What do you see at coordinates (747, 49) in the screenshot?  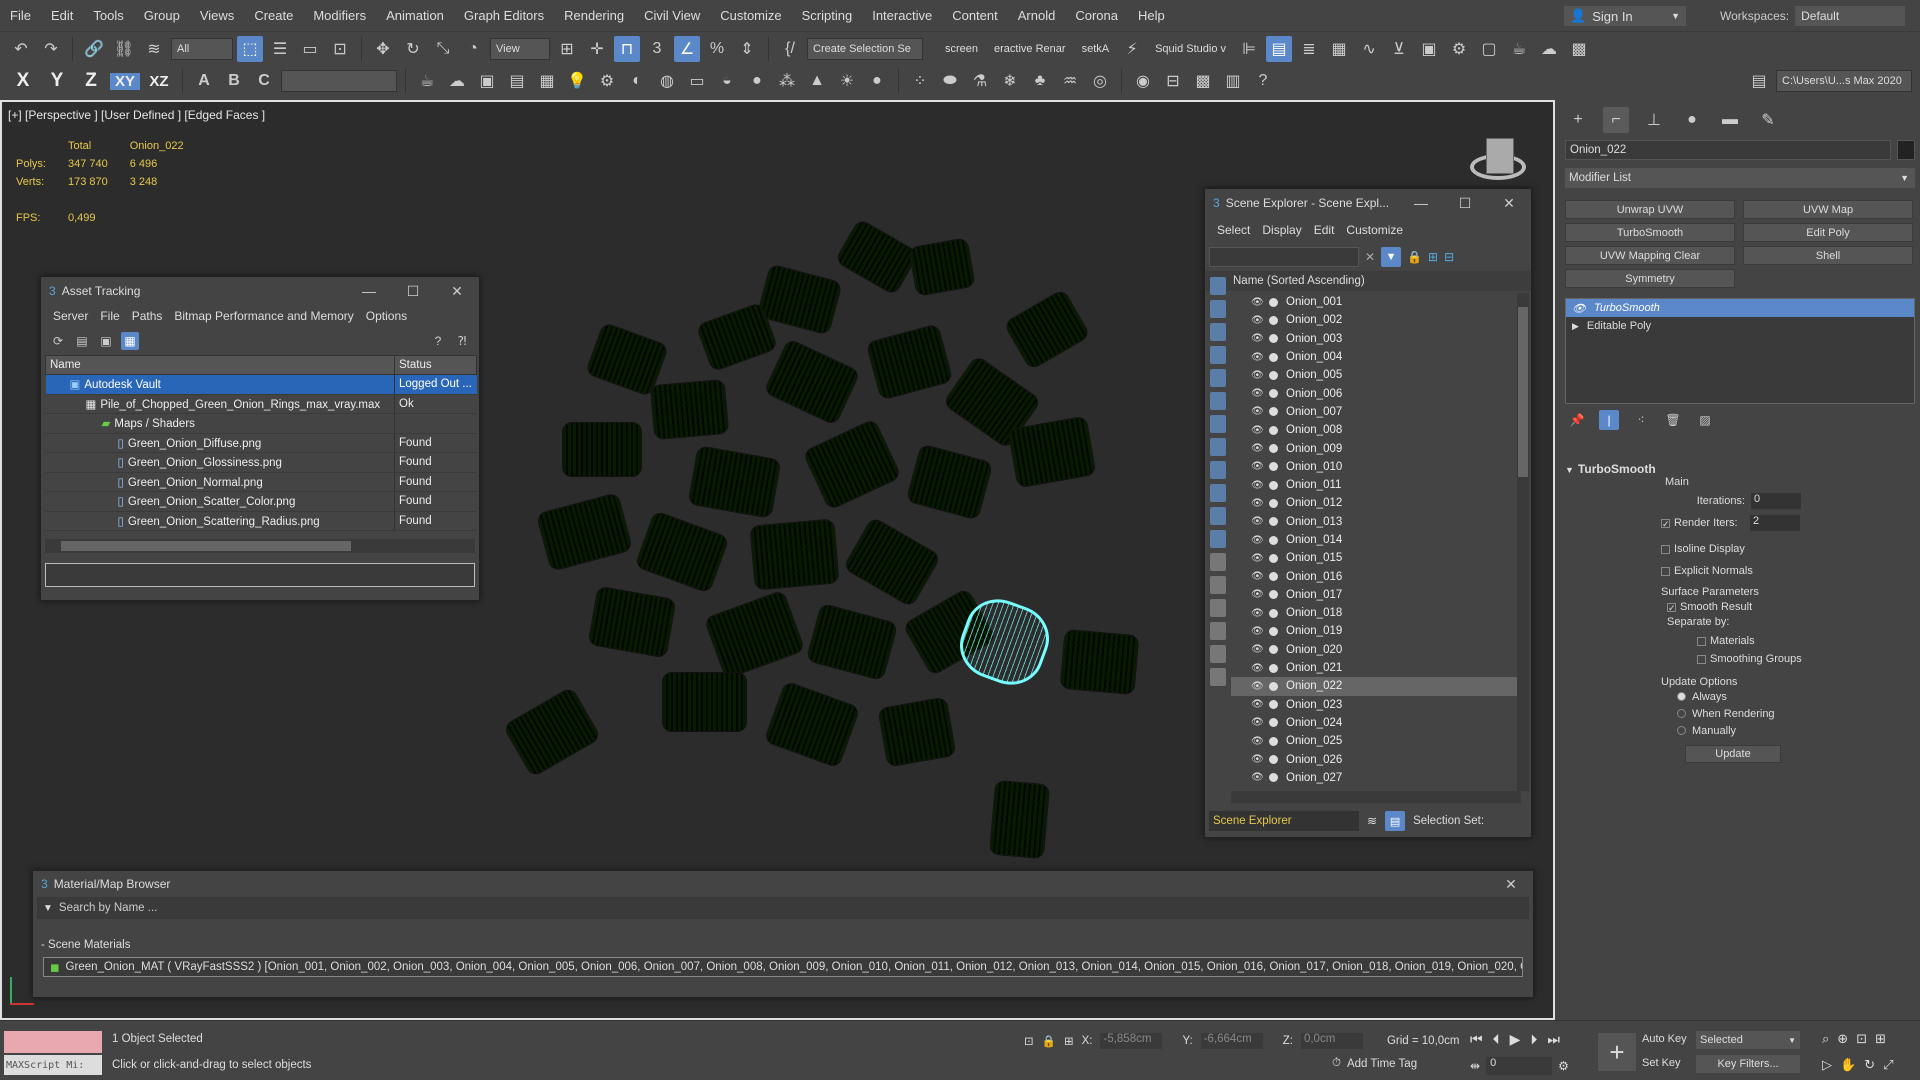 I see `spinner-snap-icon: ⇕` at bounding box center [747, 49].